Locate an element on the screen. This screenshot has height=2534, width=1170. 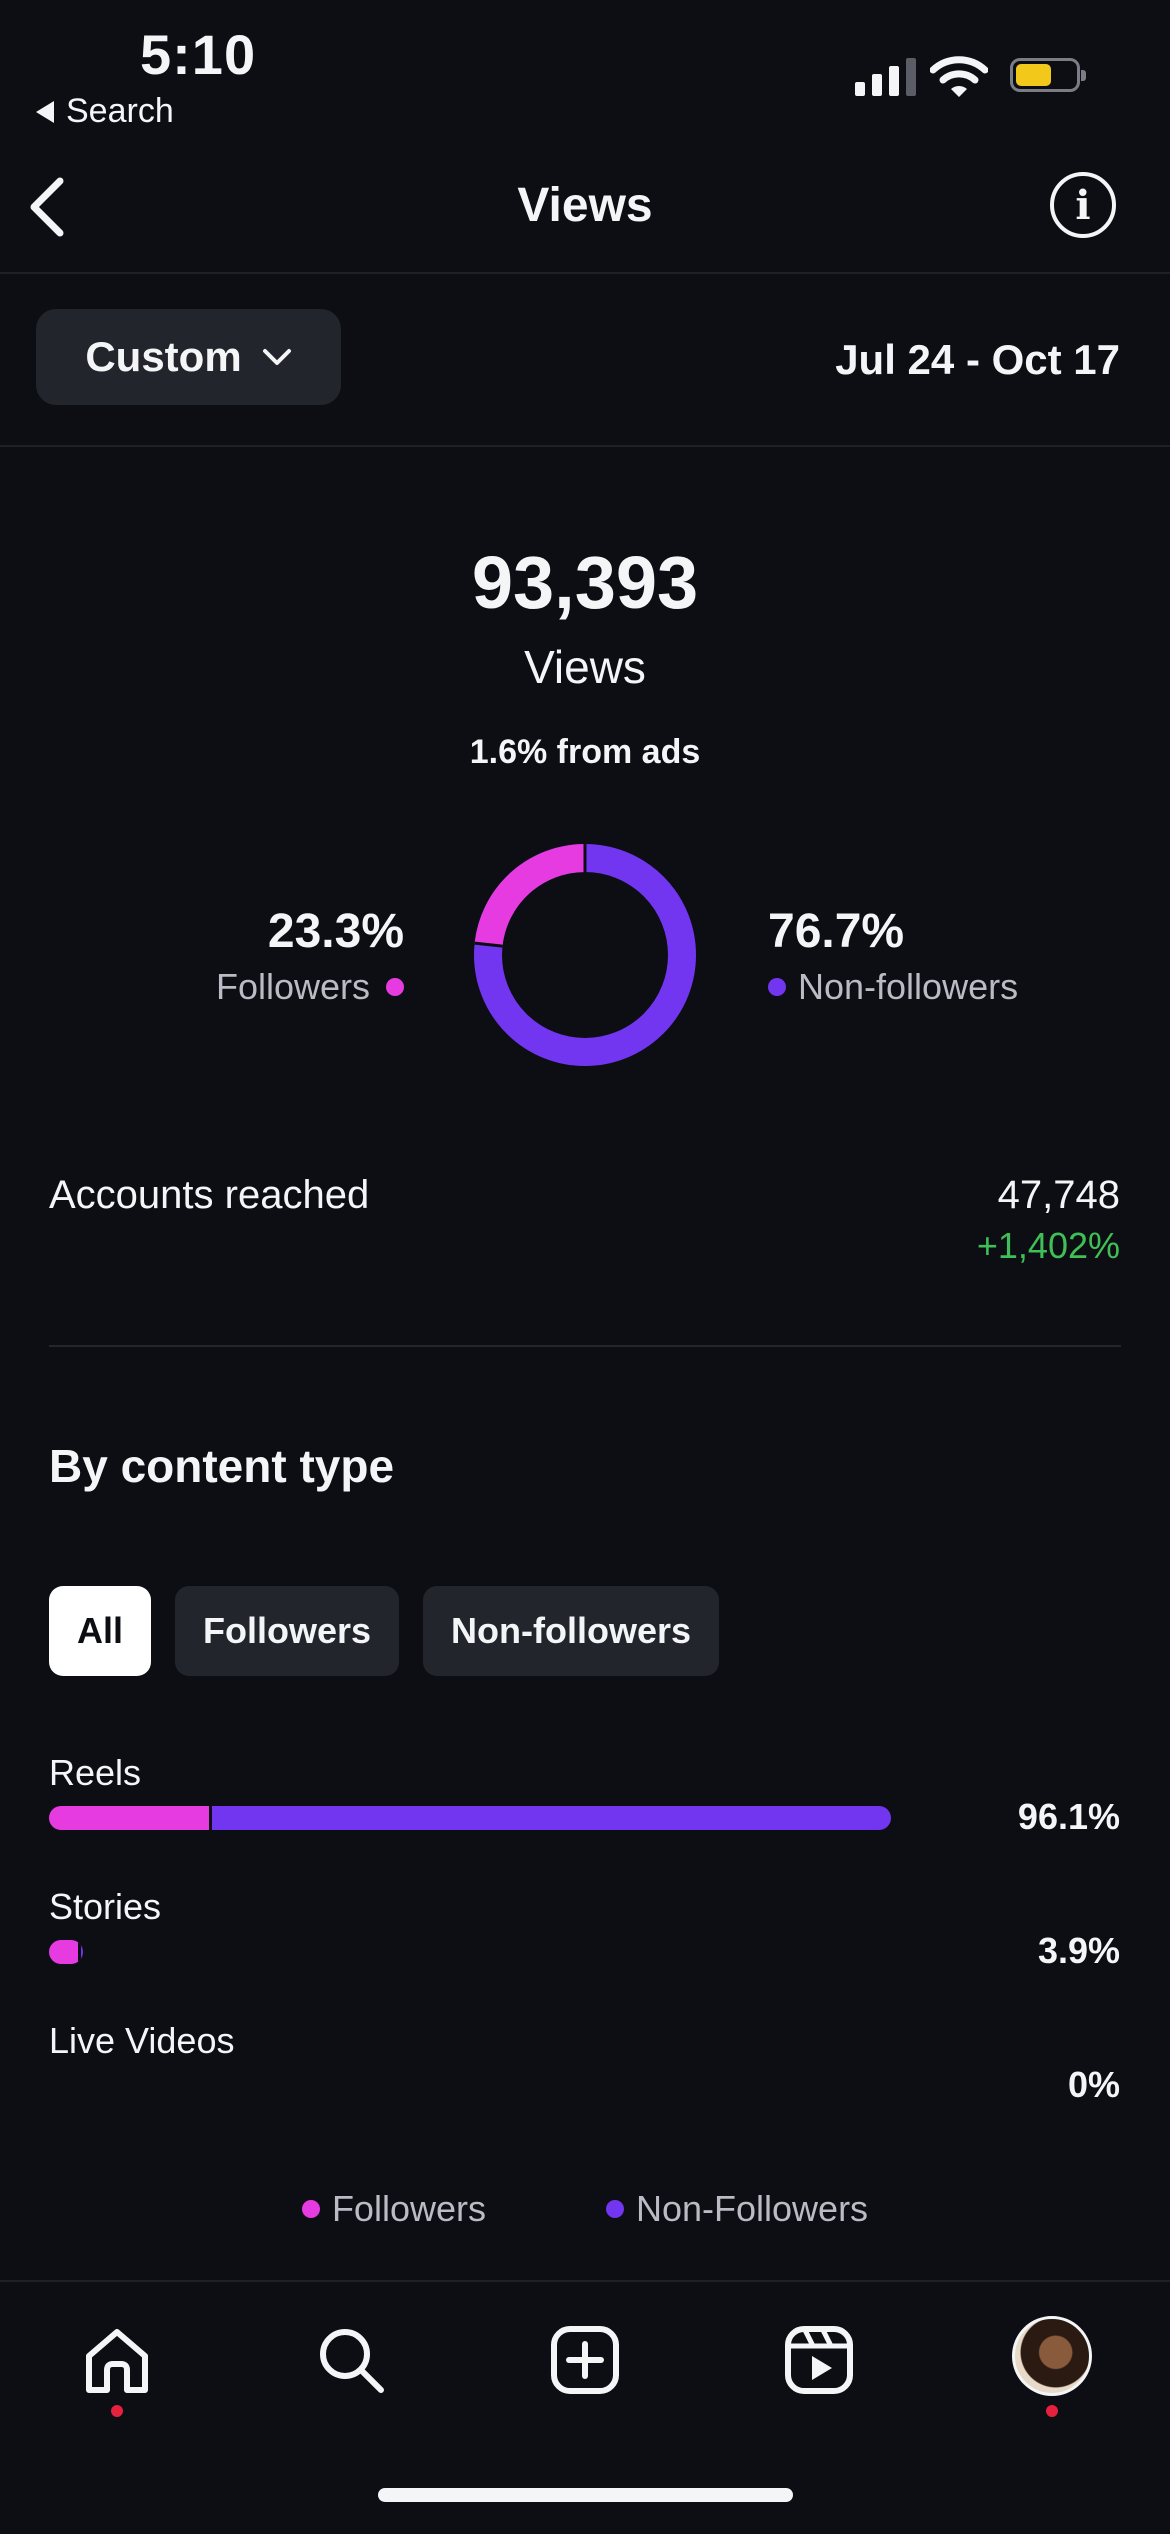
non-followers-legend: Non-followers is located at coordinates (893, 987).